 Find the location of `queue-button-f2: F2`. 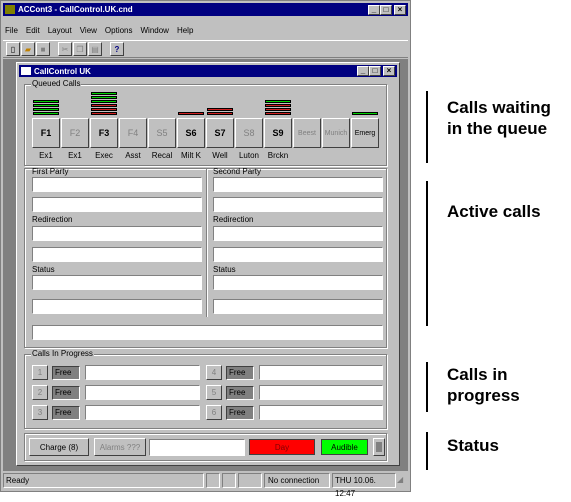

queue-button-f2: F2 is located at coordinates (75, 133).